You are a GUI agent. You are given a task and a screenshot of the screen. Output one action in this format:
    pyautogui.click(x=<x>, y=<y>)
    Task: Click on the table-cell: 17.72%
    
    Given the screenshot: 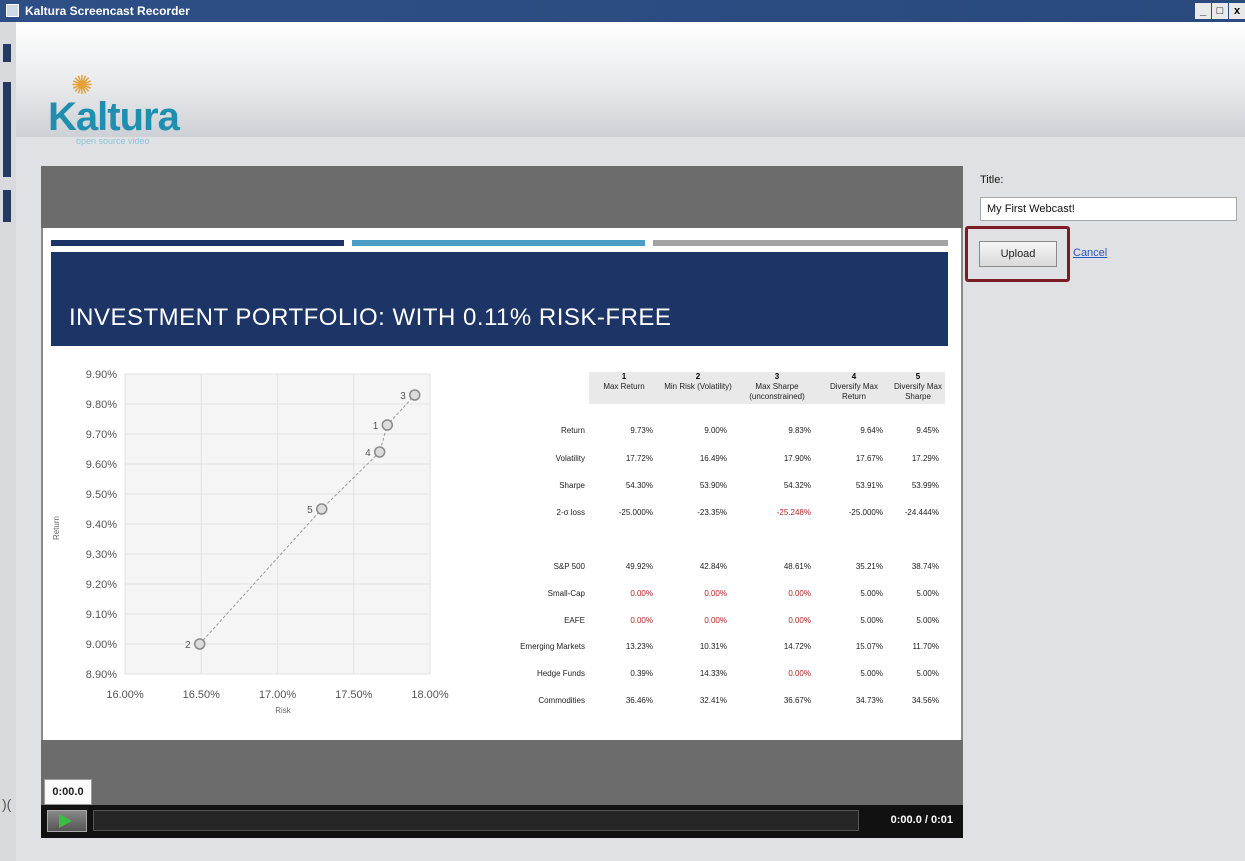 What is the action you would take?
    pyautogui.click(x=639, y=458)
    